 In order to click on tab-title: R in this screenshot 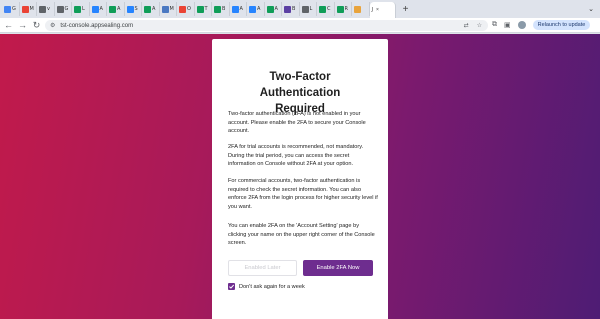, I will do `click(346, 8)`.